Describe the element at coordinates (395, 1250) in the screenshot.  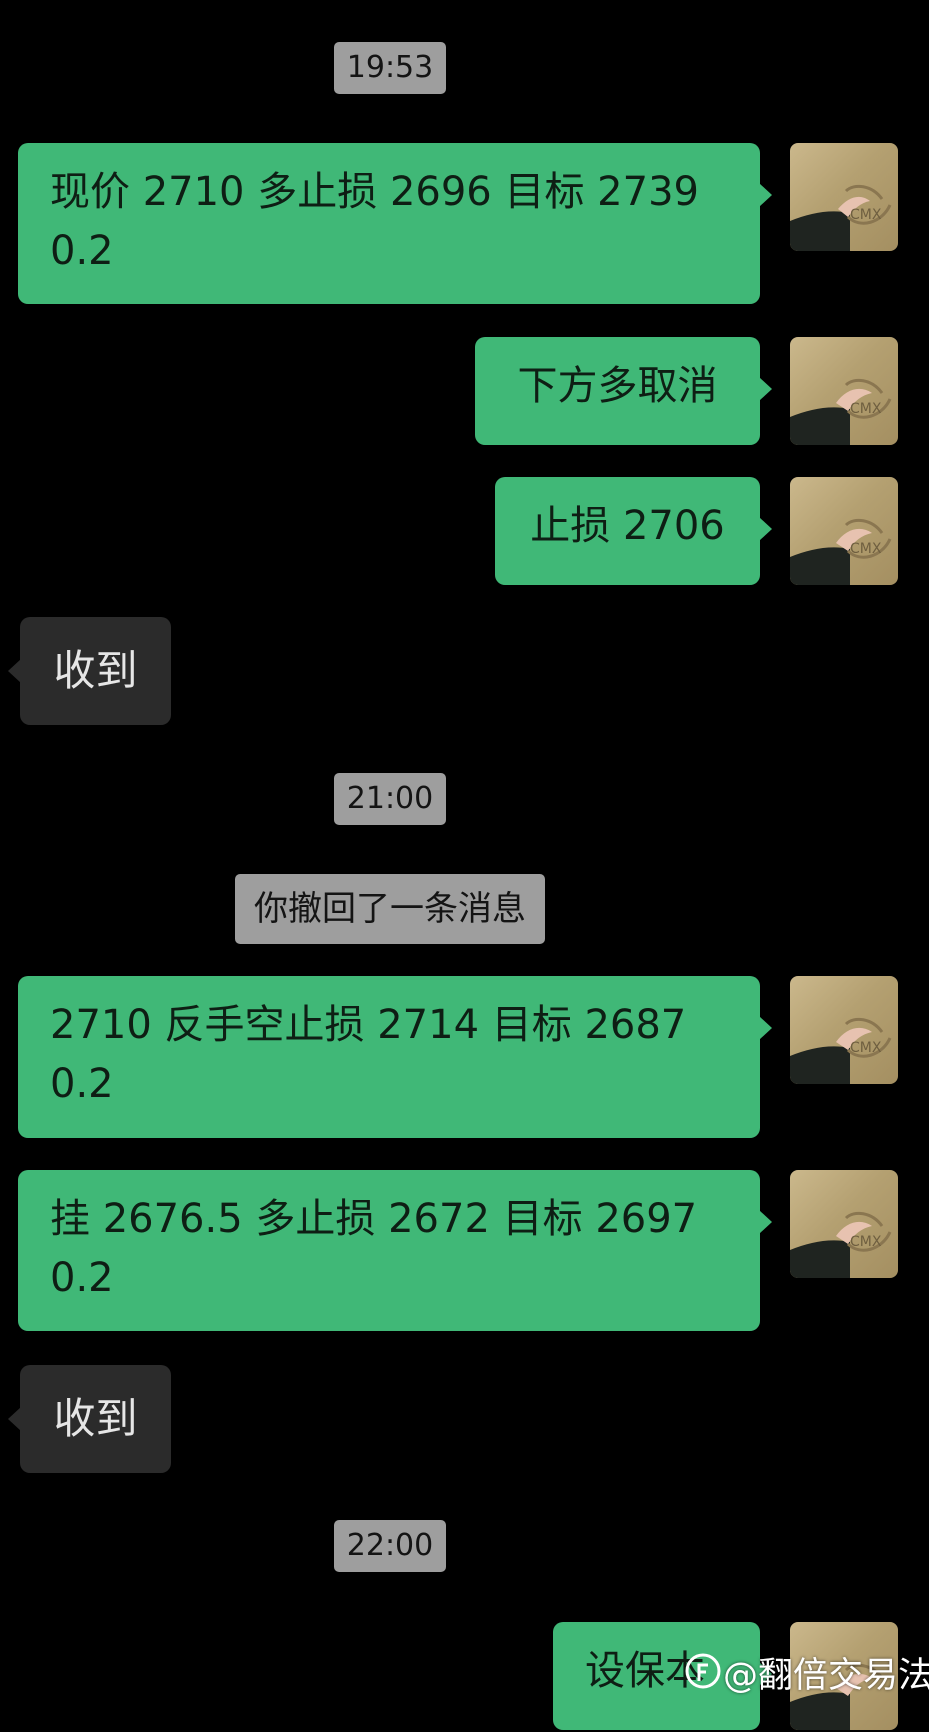
I see `message-bubble-outgoing: 挂 2676.5 多止损 2672 目标 2697 0.2` at that location.